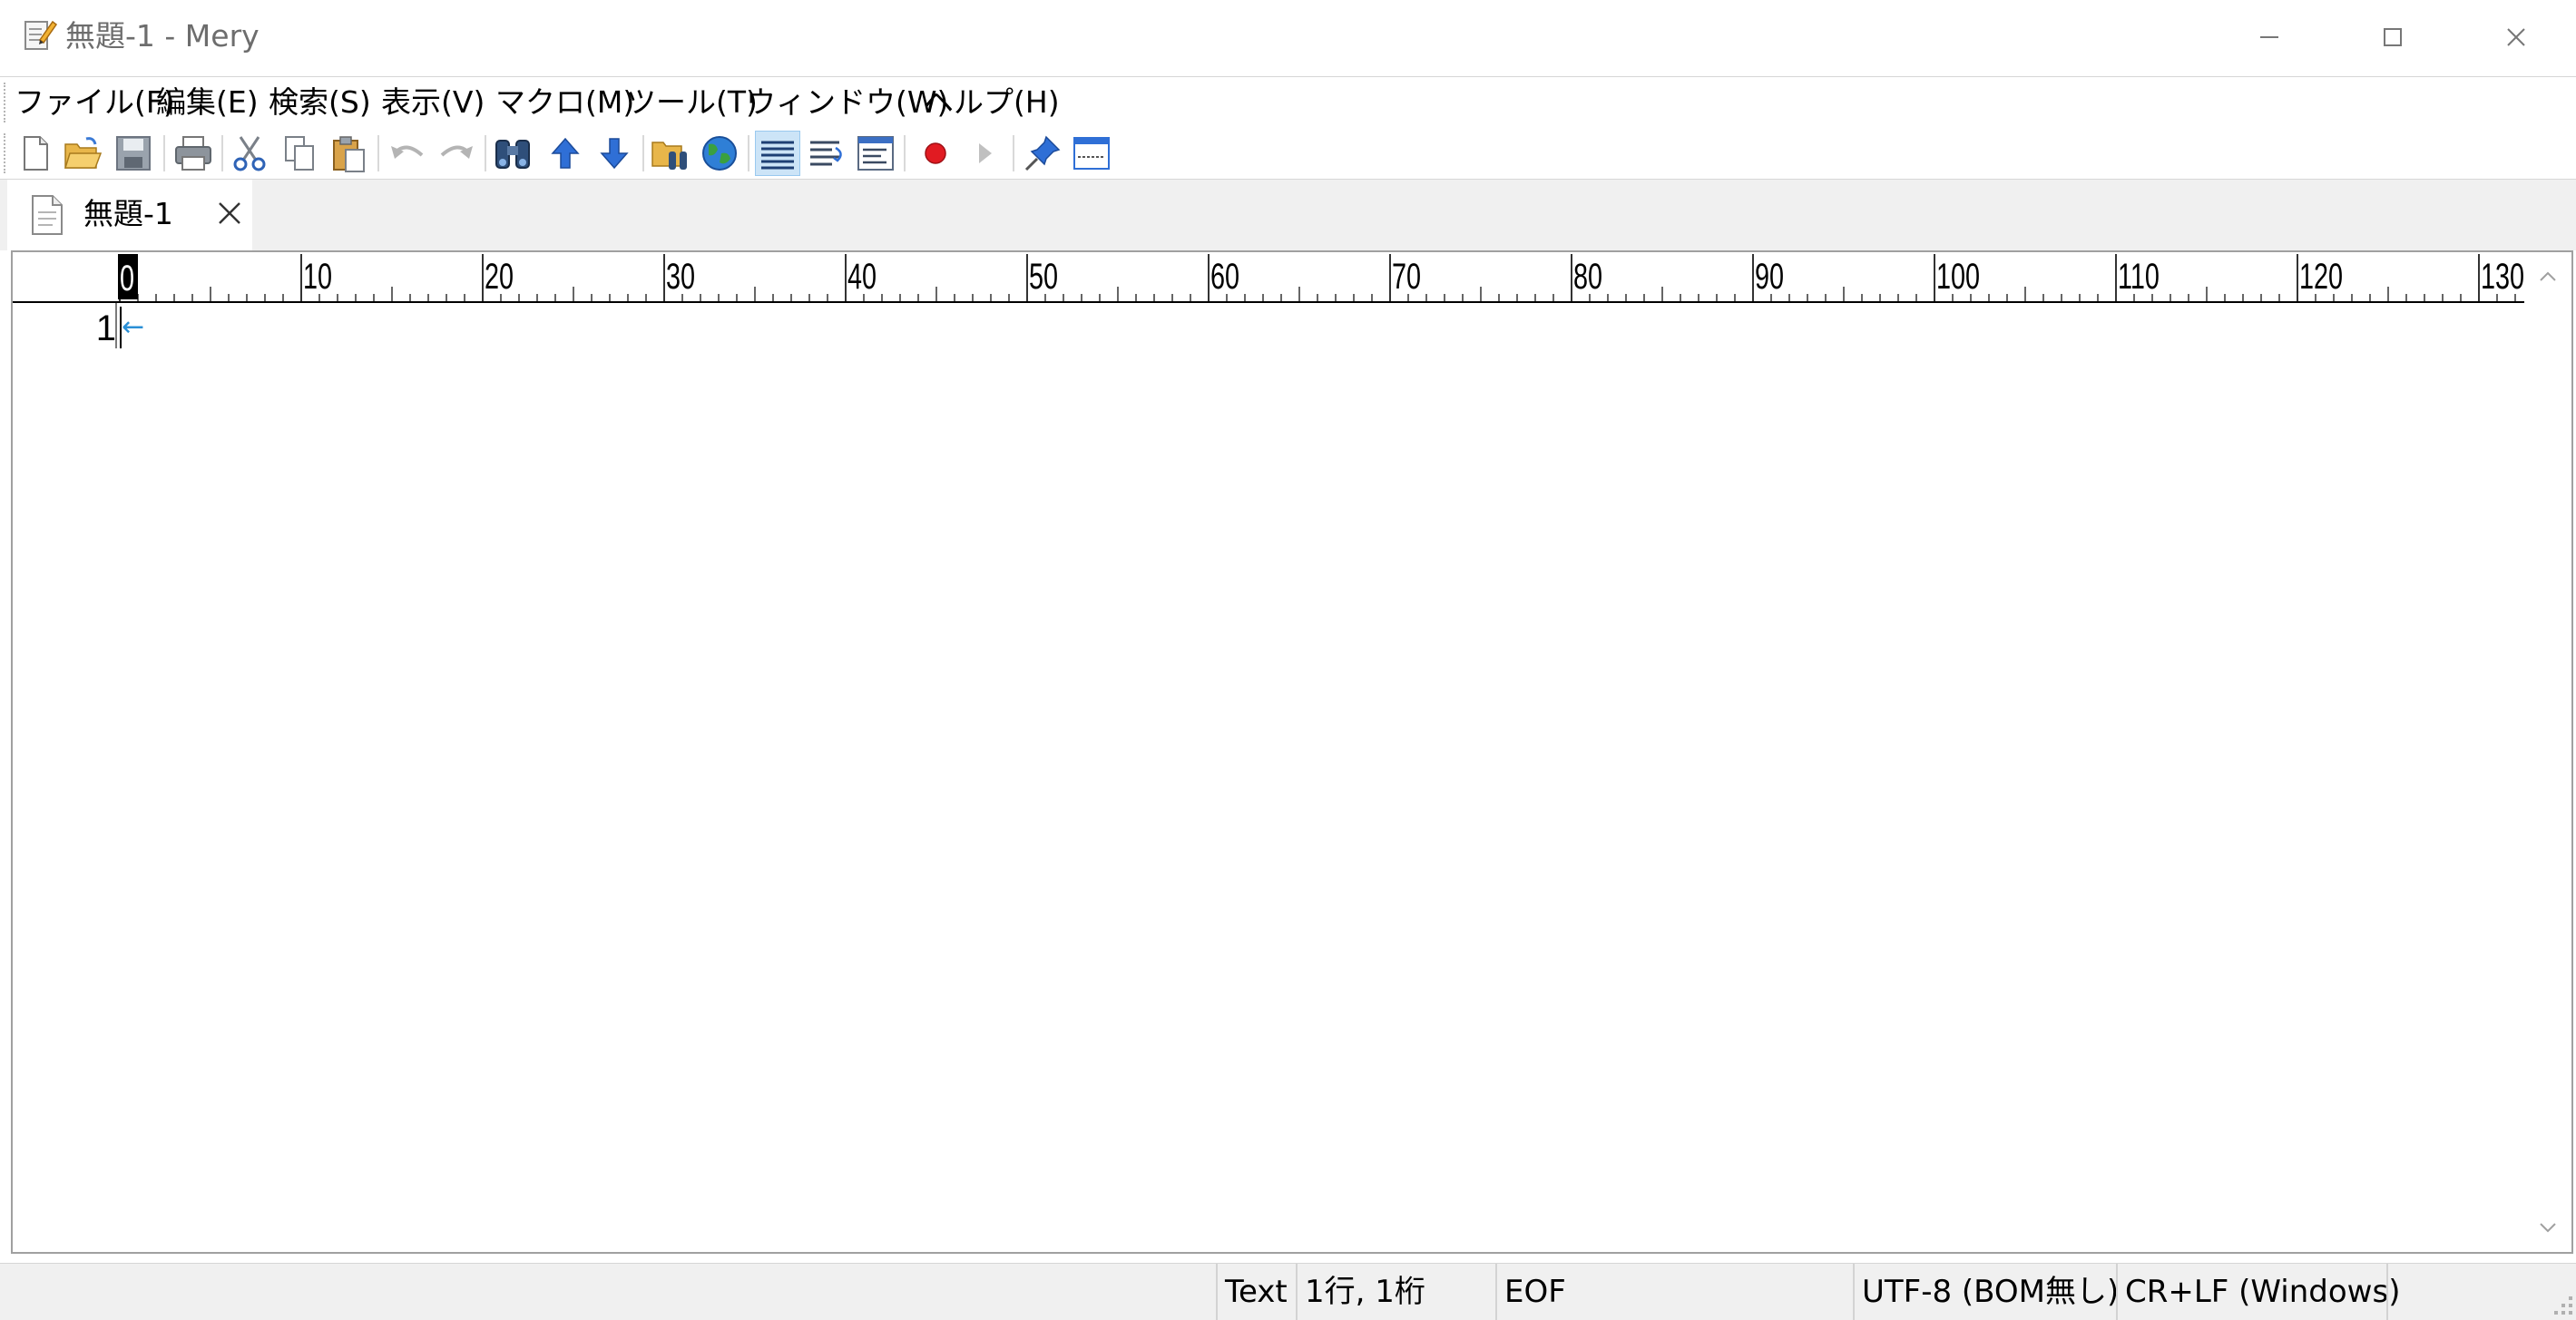  I want to click on open-button, so click(82, 153).